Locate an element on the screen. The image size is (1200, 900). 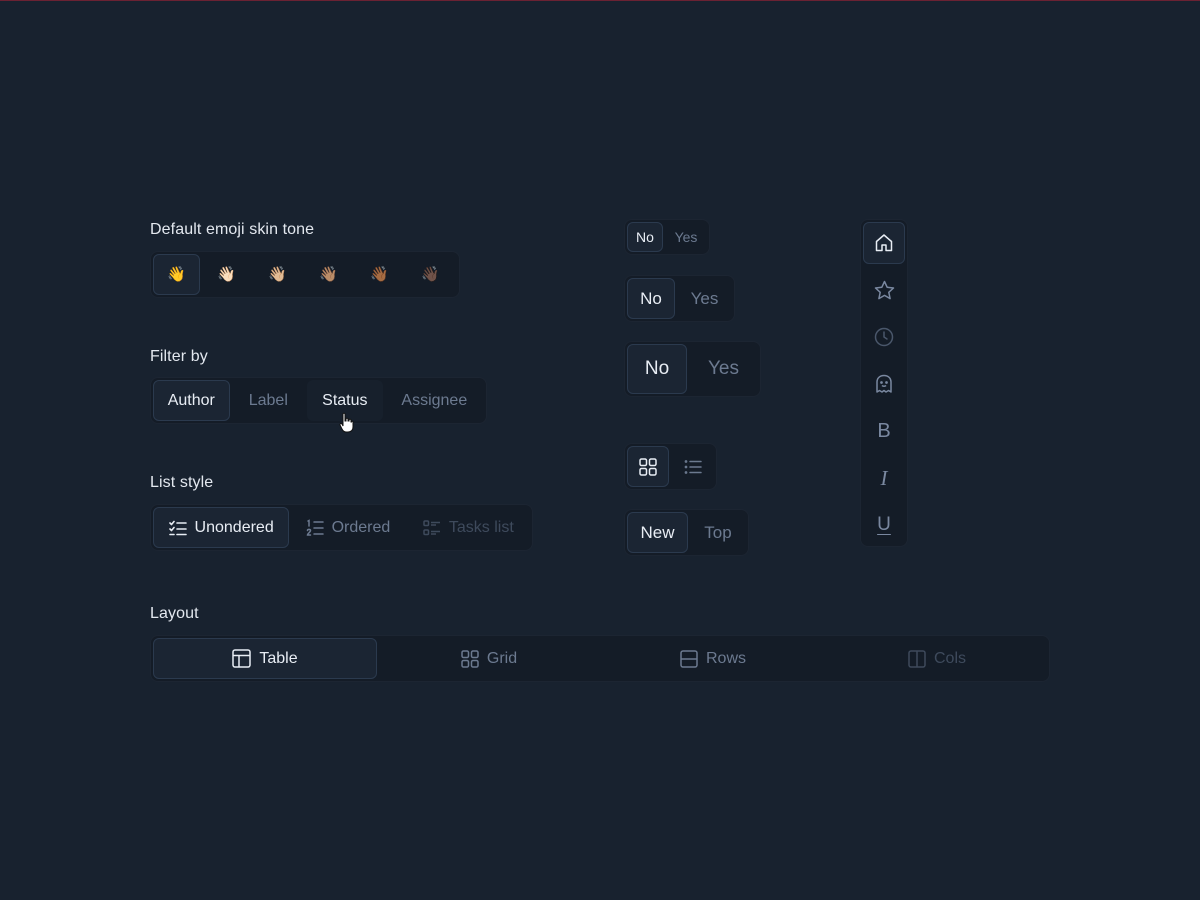
waving-hand-dark-icon: 👋🏿 is located at coordinates (430, 274).